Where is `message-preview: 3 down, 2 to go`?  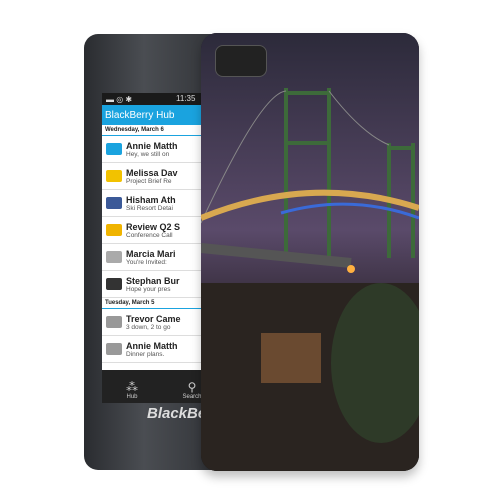 message-preview: 3 down, 2 to go is located at coordinates (148, 327).